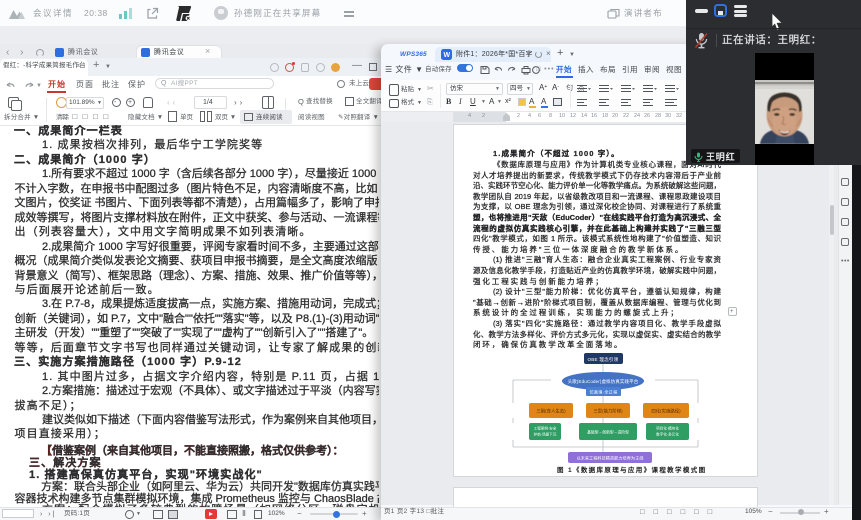 The height and width of the screenshot is (520, 861). I want to click on svg-text: 护航·场景下沉, so click(545, 434).